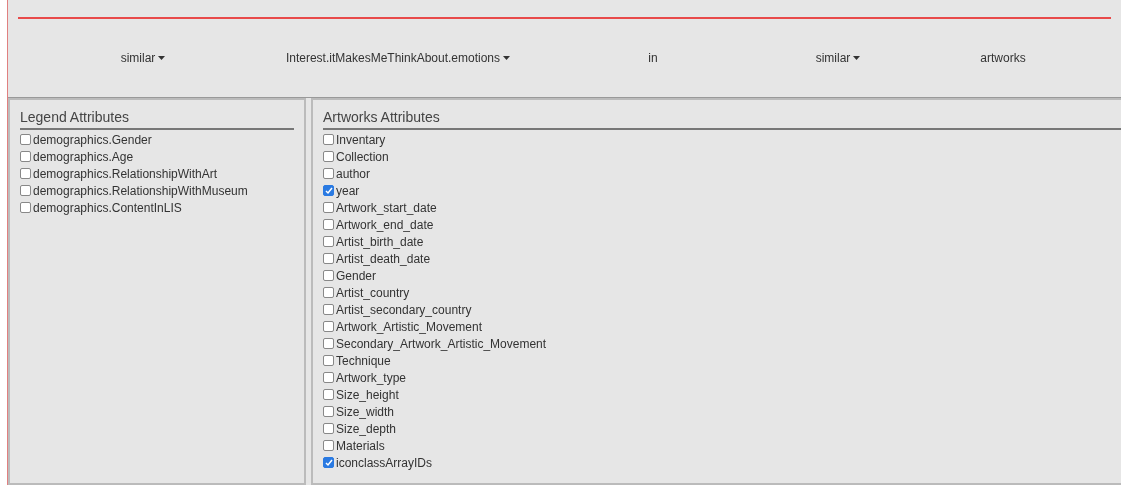 This screenshot has width=1121, height=485. What do you see at coordinates (386, 208) in the screenshot?
I see `attribute-label: Artwork_start_date` at bounding box center [386, 208].